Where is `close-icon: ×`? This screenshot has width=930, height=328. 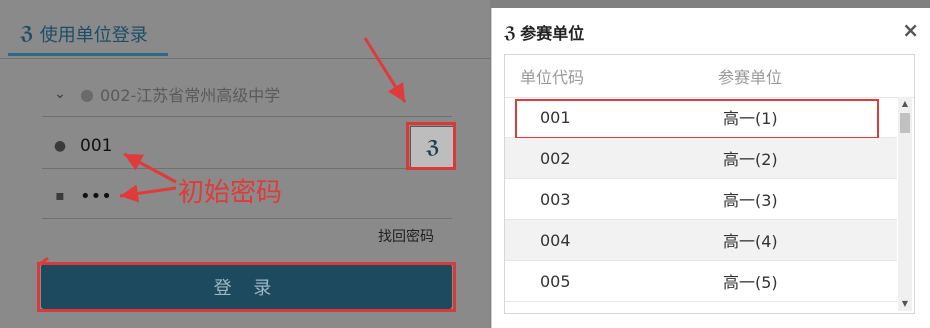
close-icon: × is located at coordinates (910, 30).